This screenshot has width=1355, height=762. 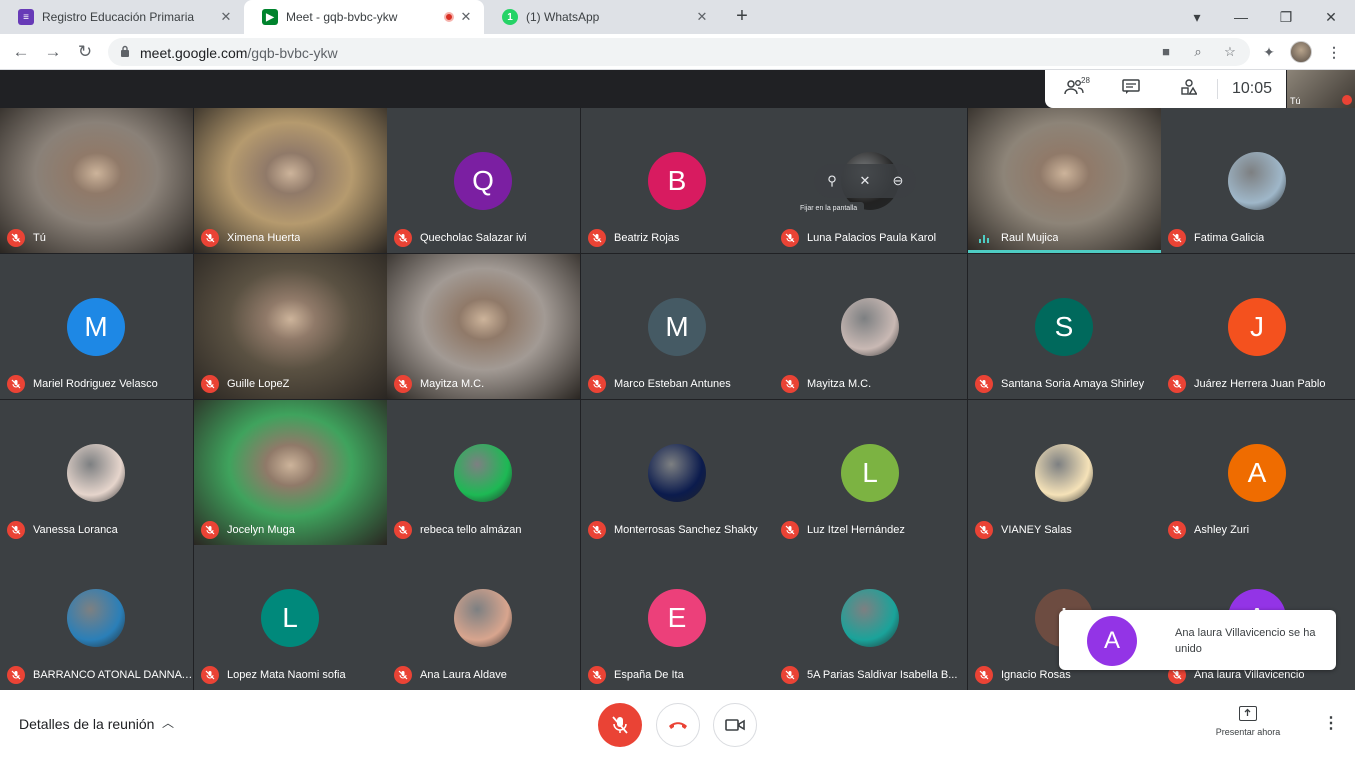 I want to click on participant-tile: E España De Ita, so click(x=677, y=617).